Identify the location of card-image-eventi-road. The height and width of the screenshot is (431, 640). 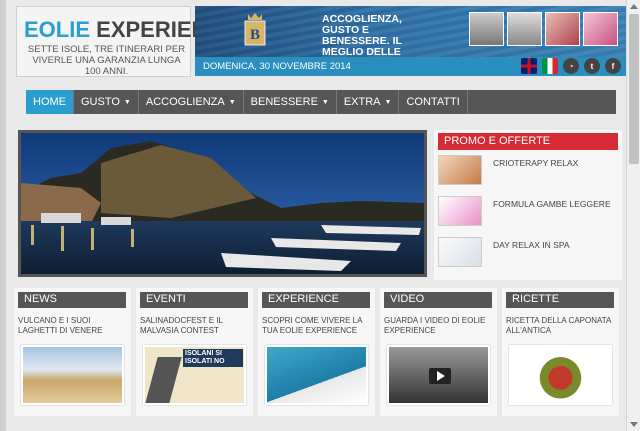
(163, 380).